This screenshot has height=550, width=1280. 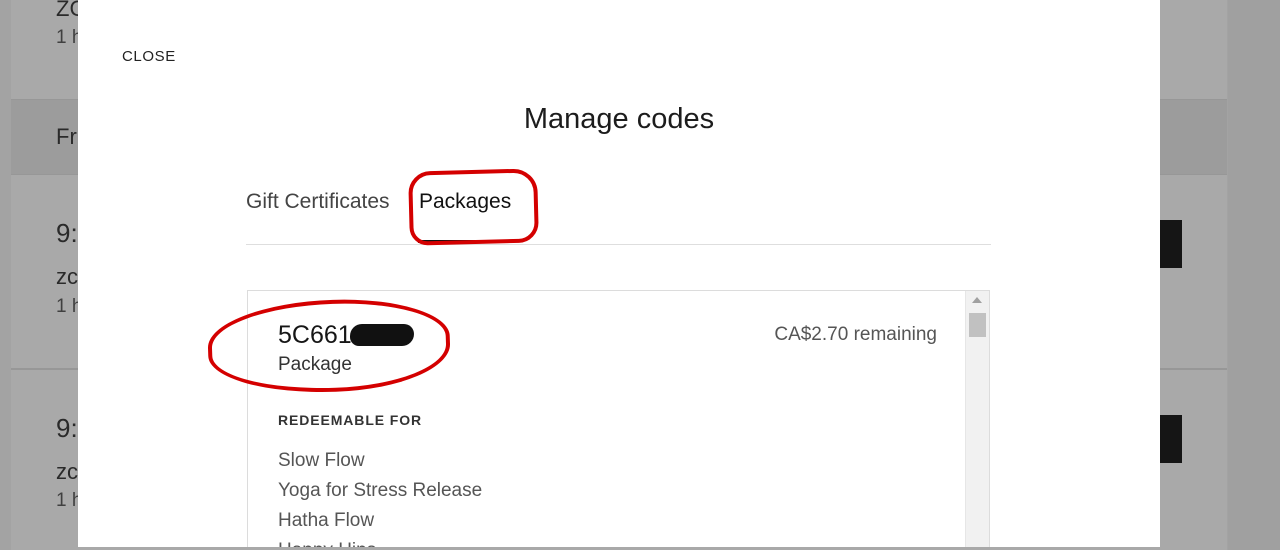 What do you see at coordinates (350, 420) in the screenshot?
I see `redeemable-heading: REDEEMABLE FOR` at bounding box center [350, 420].